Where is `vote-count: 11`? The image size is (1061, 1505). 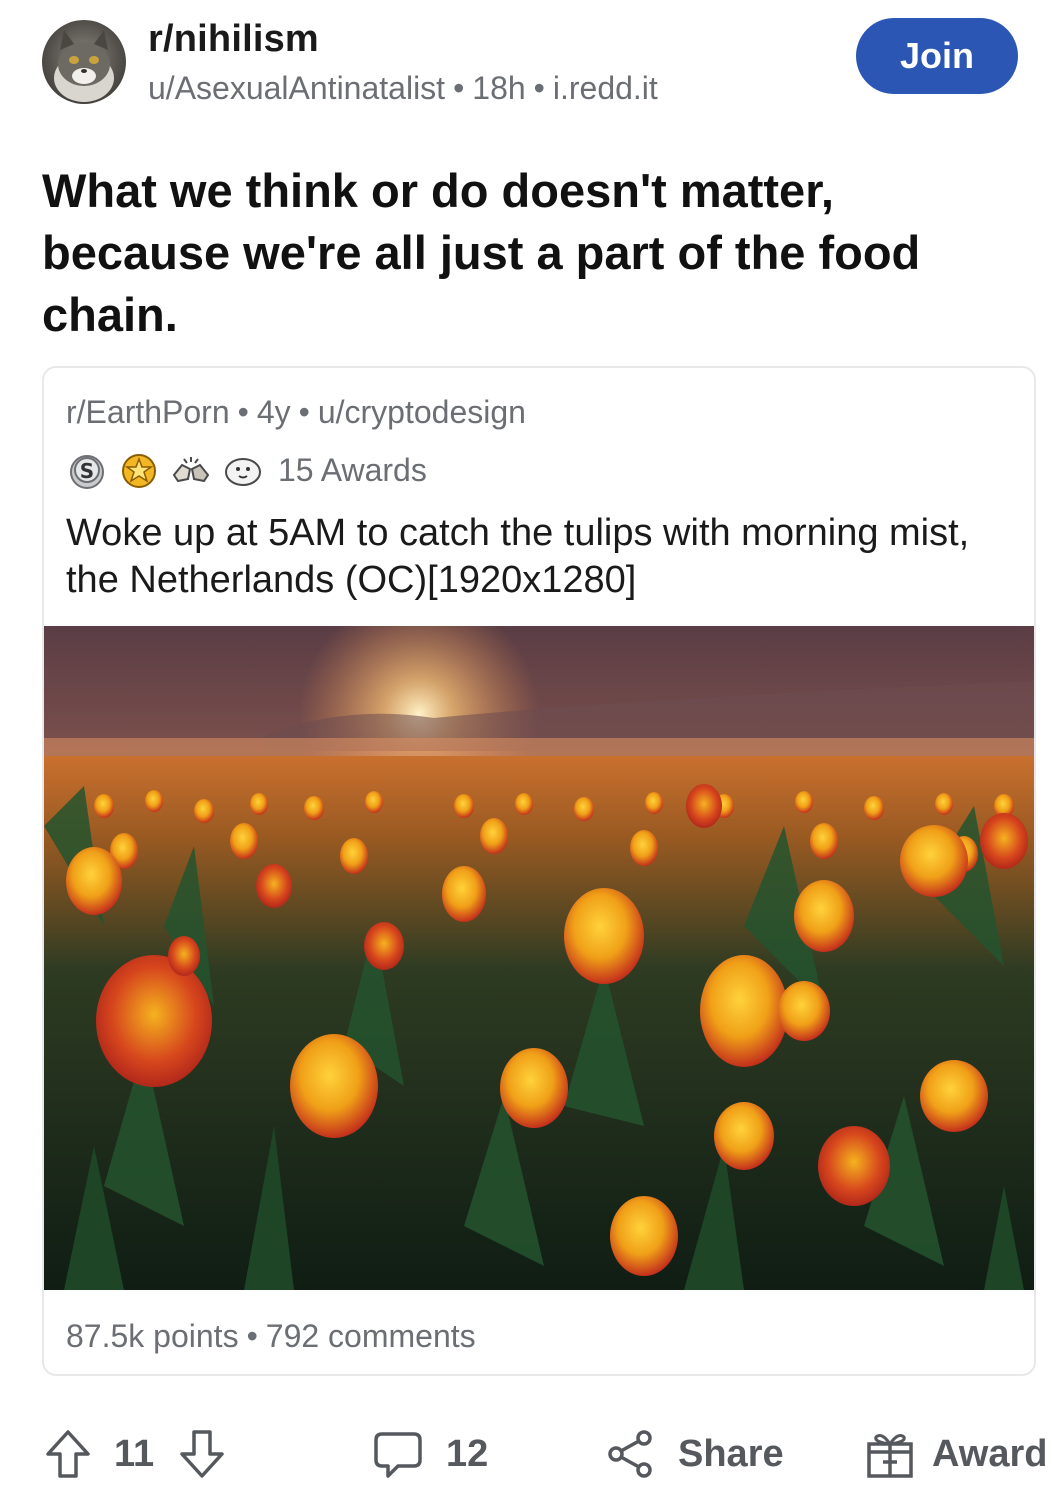
vote-count: 11 is located at coordinates (134, 1453).